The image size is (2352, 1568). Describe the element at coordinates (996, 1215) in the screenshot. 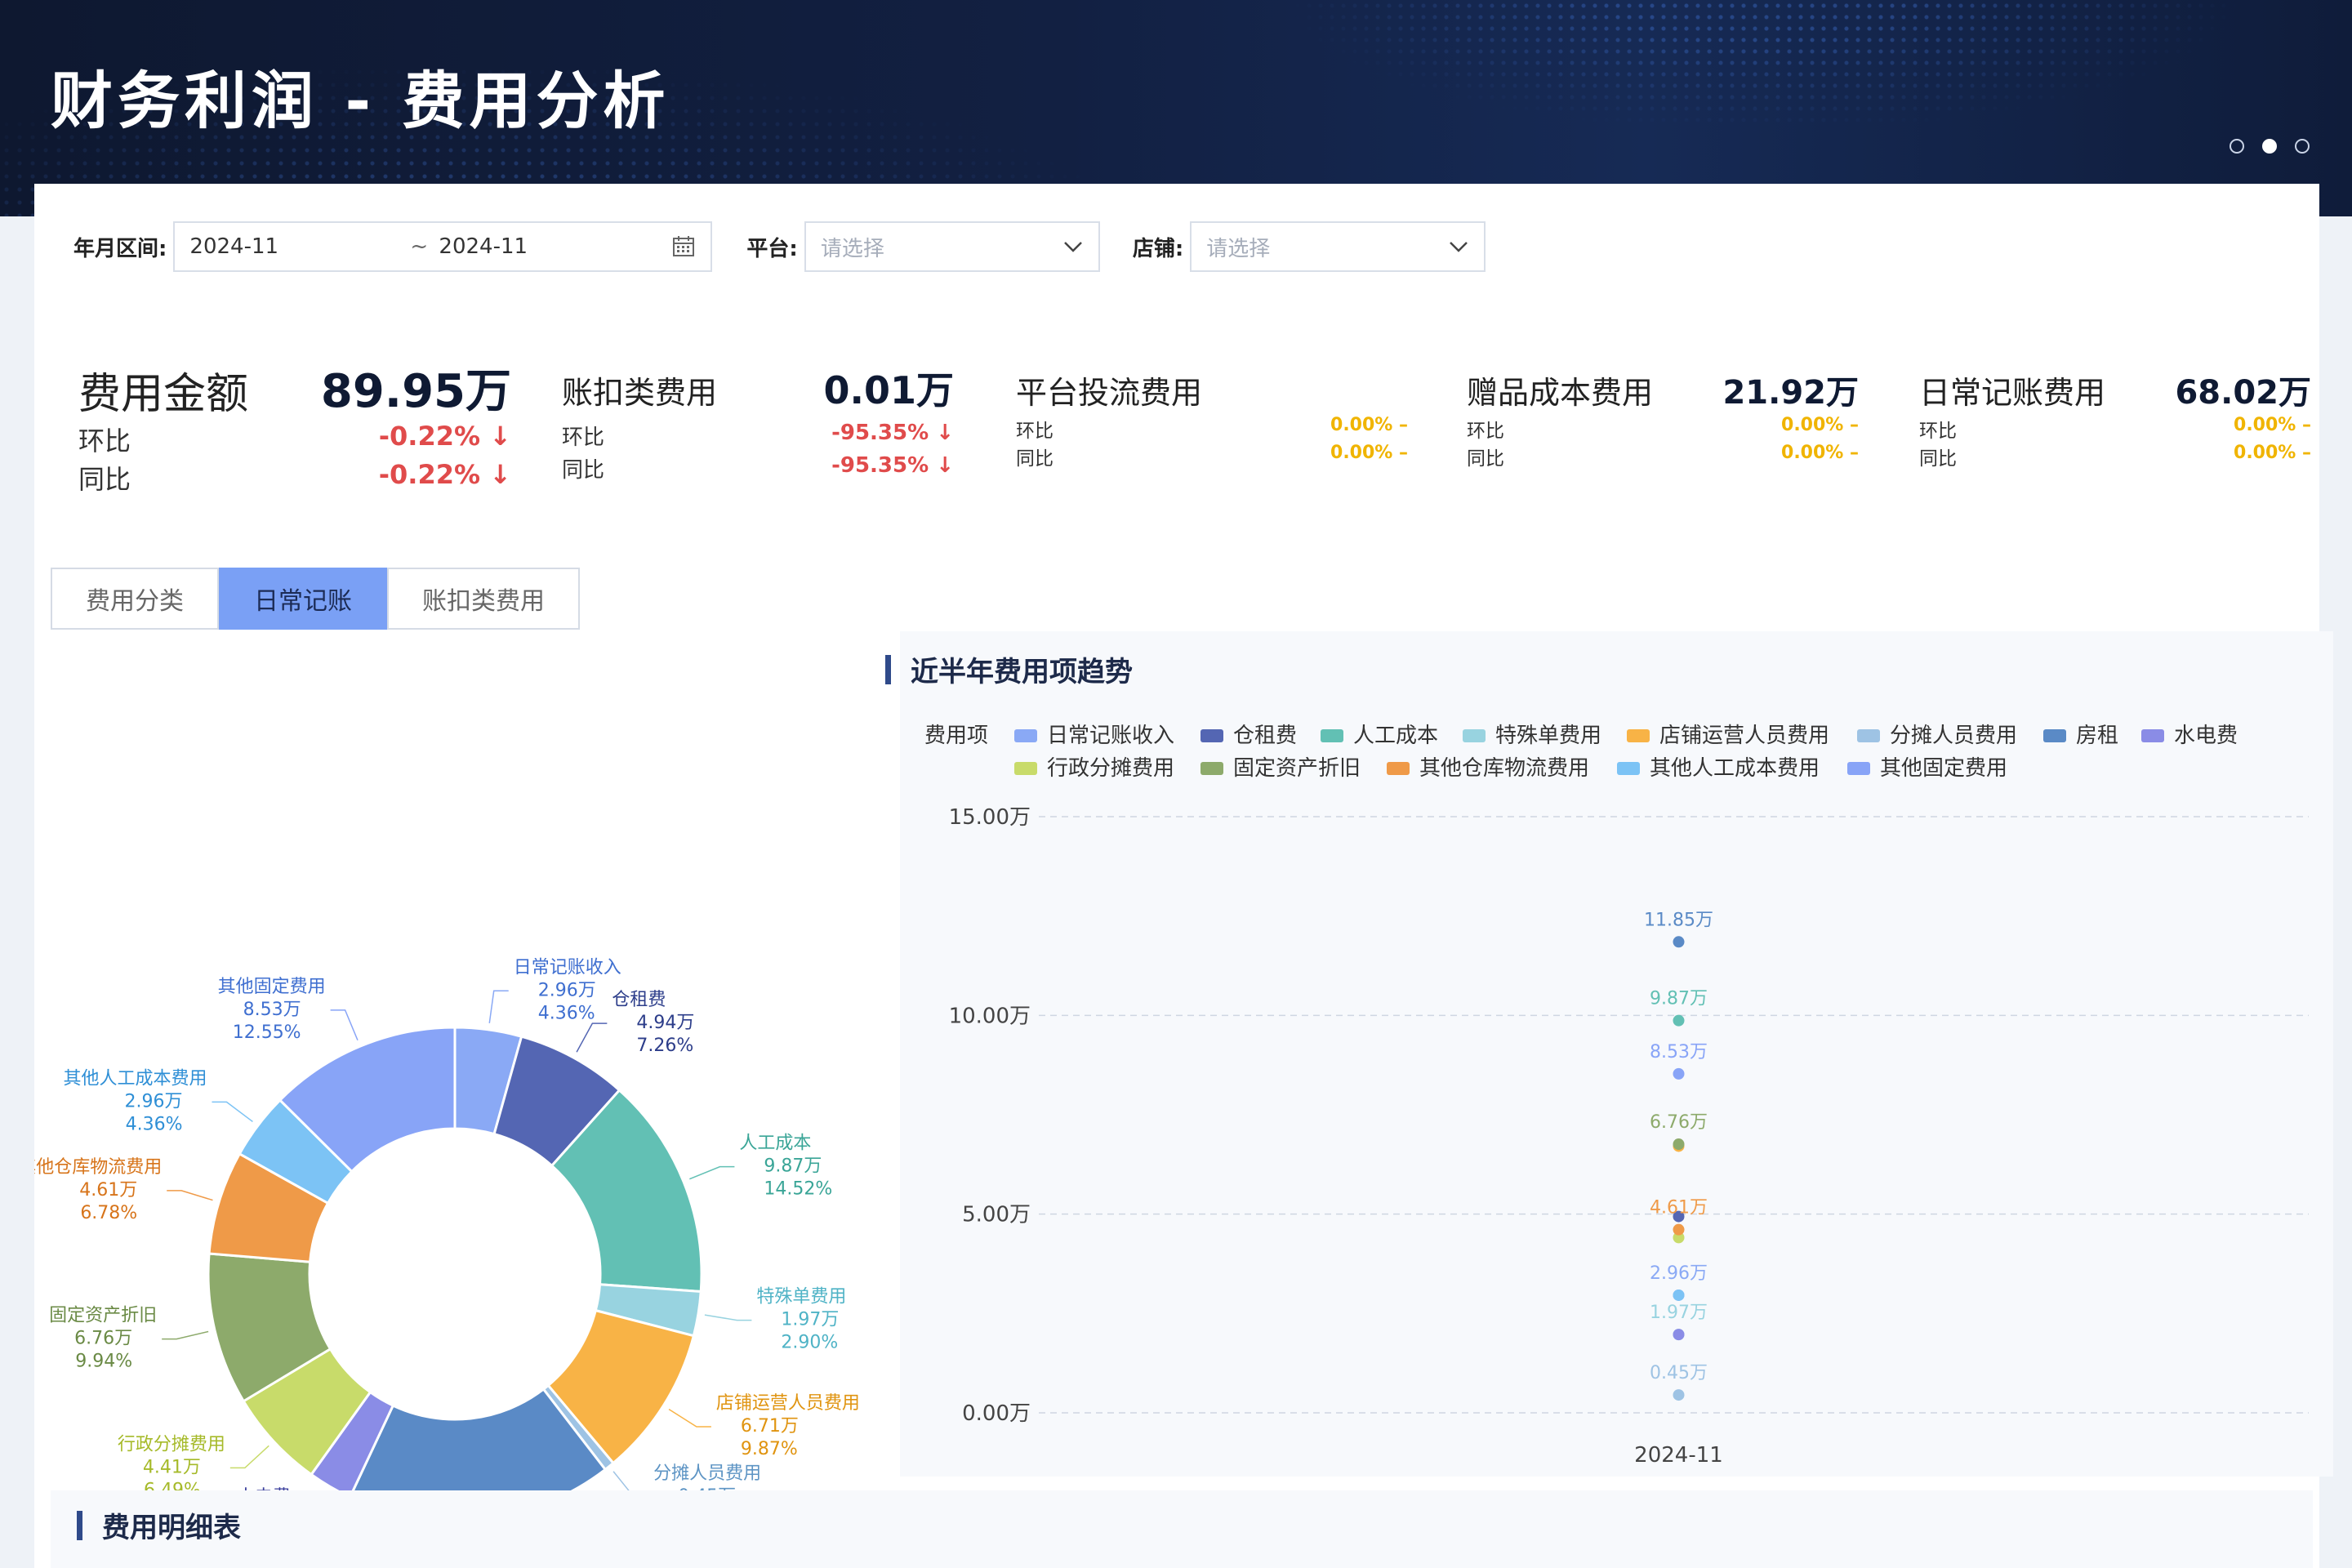

I see `y-tick-label: 5.00万` at that location.